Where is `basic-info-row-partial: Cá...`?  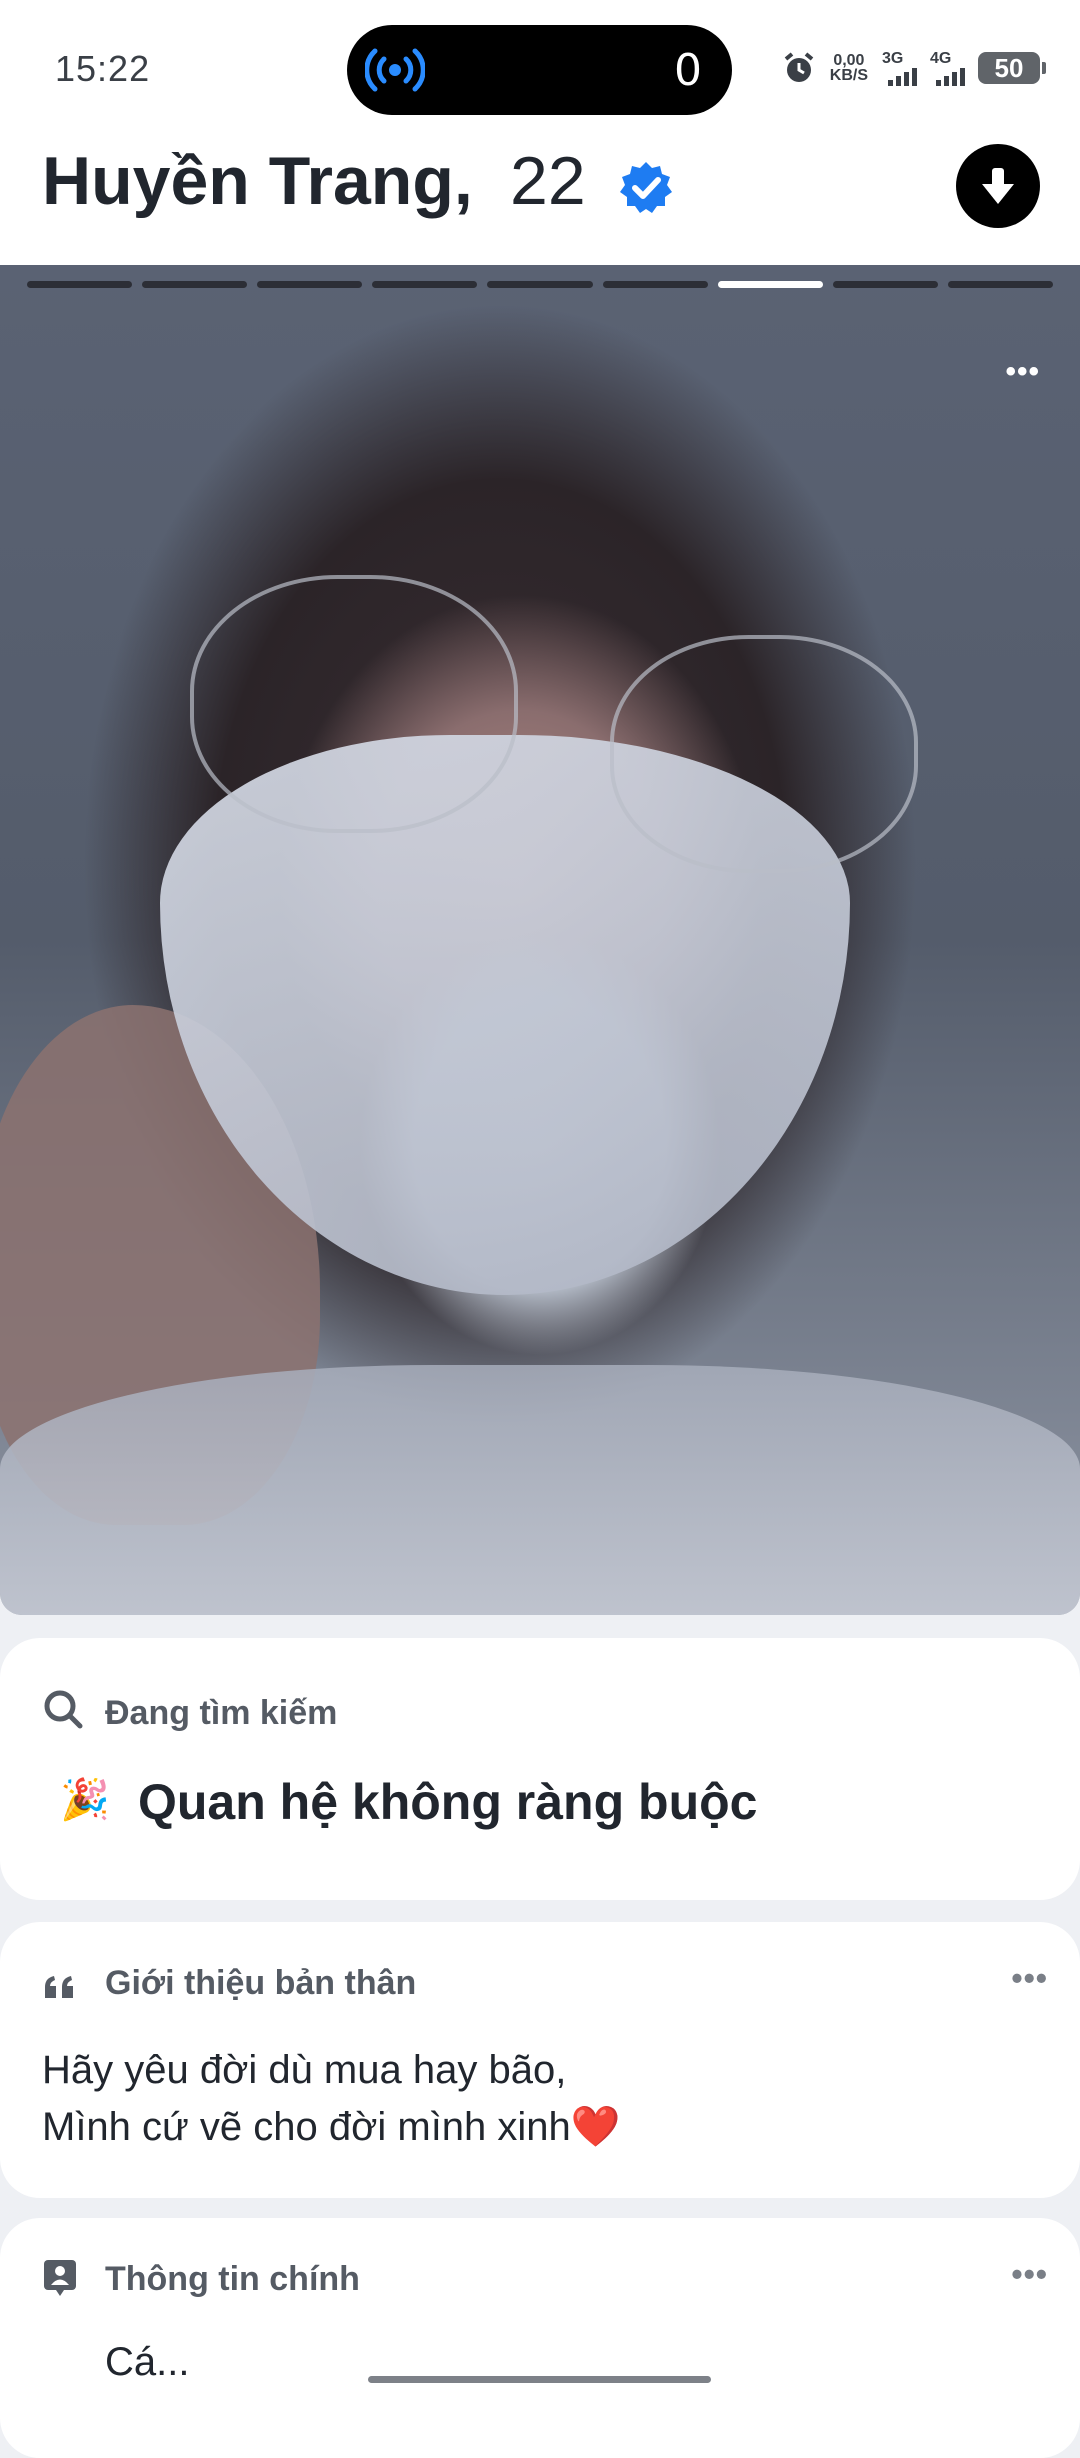 basic-info-row-partial: Cá... is located at coordinates (147, 2362).